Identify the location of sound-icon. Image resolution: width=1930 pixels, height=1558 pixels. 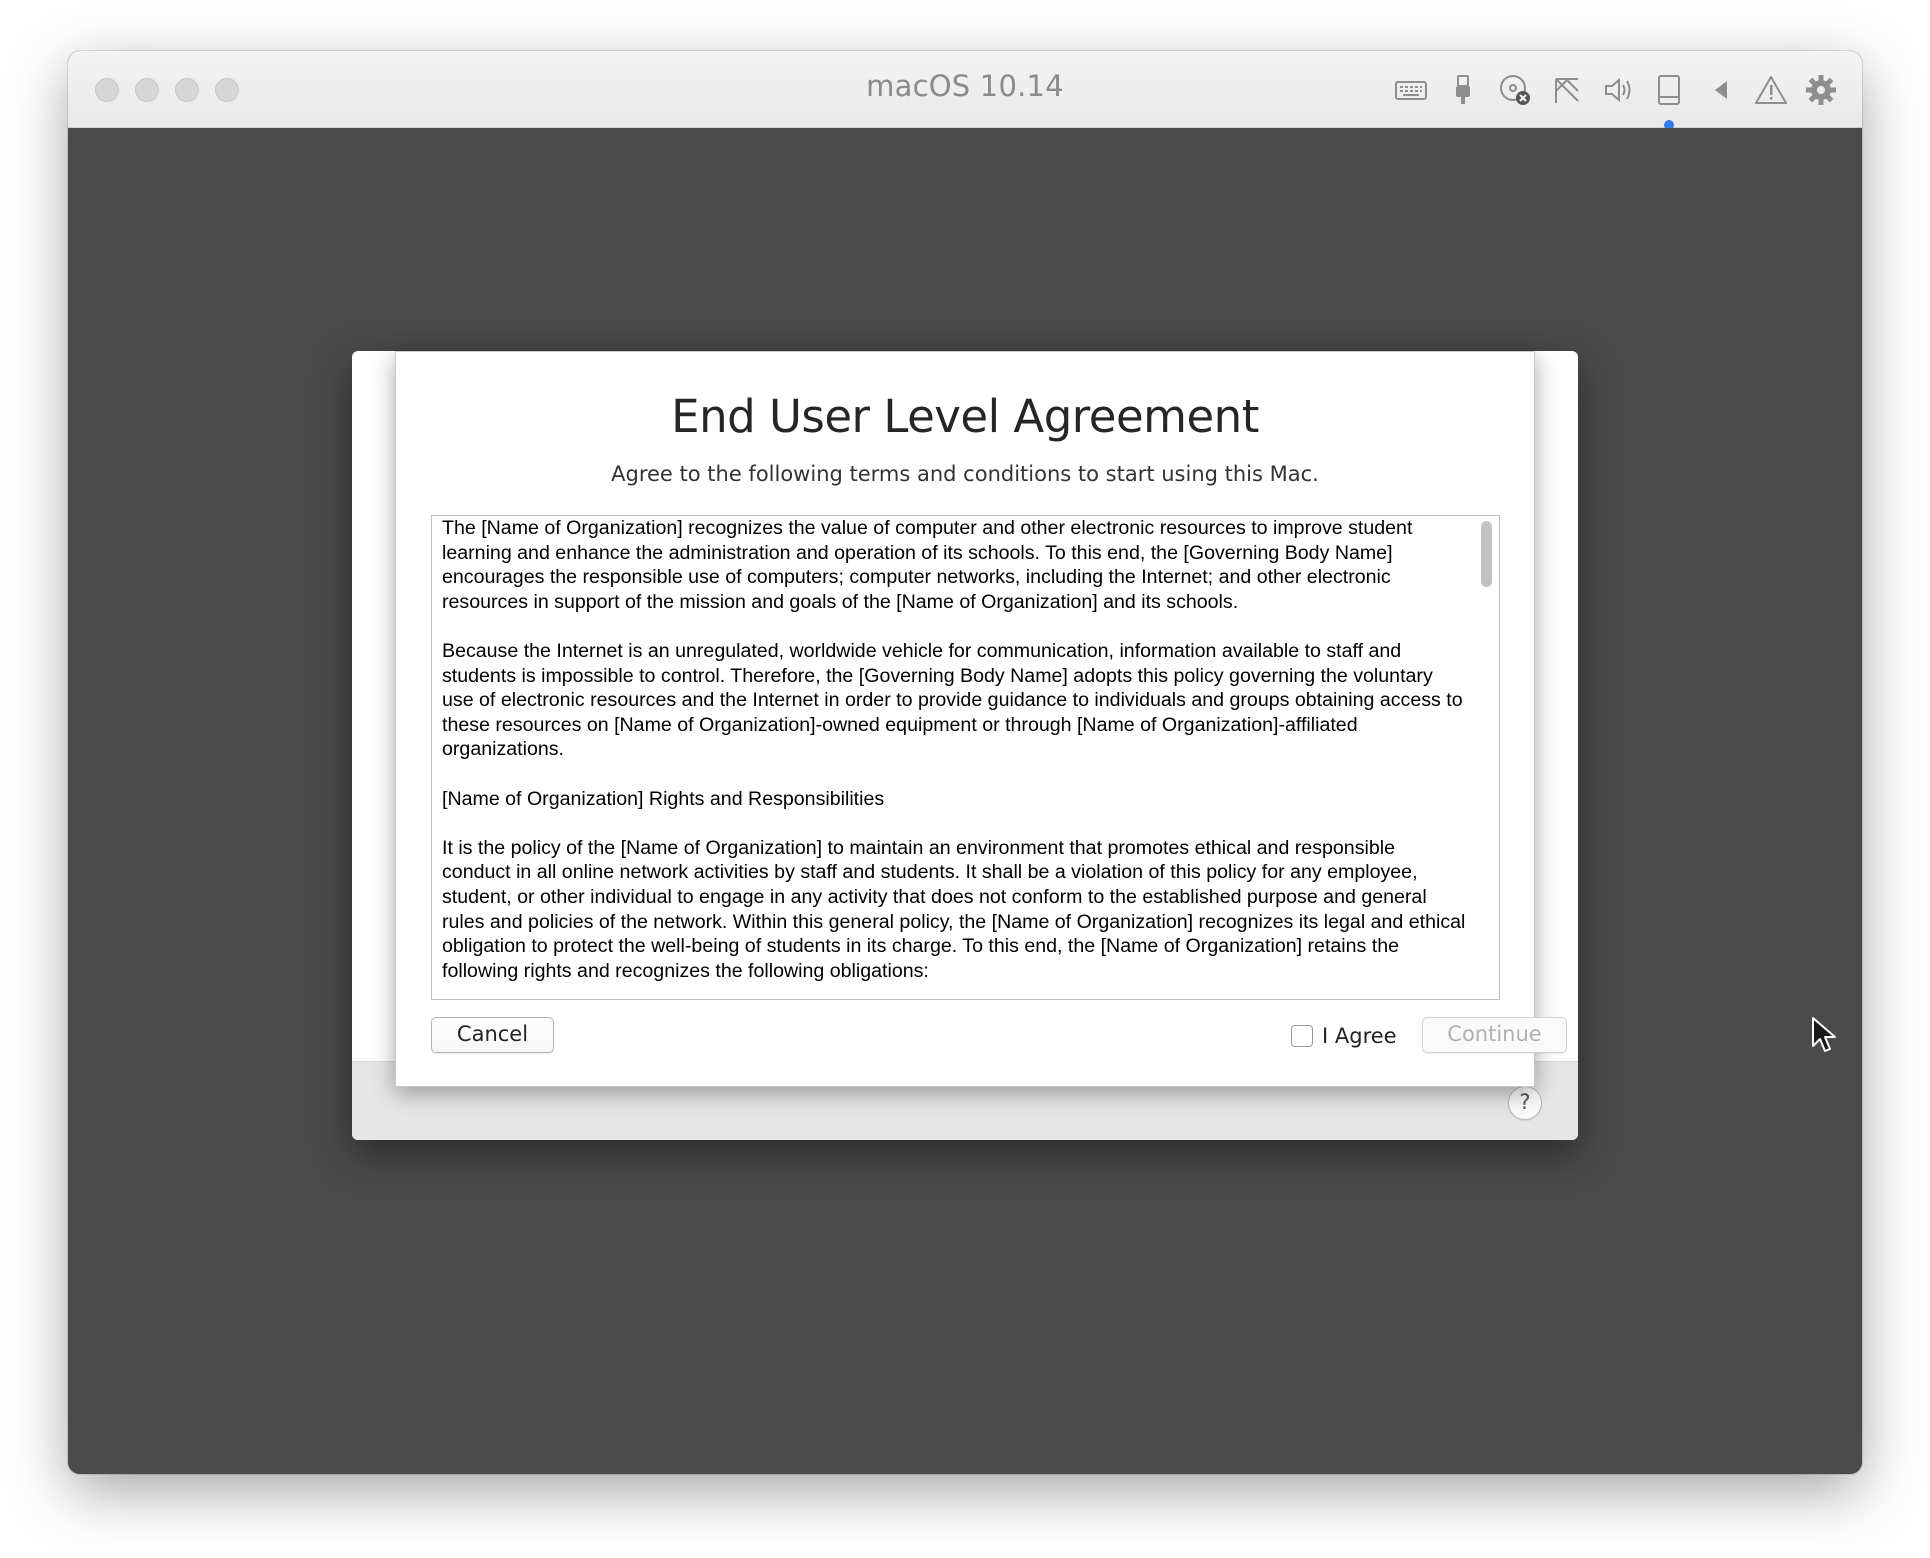
(1619, 90).